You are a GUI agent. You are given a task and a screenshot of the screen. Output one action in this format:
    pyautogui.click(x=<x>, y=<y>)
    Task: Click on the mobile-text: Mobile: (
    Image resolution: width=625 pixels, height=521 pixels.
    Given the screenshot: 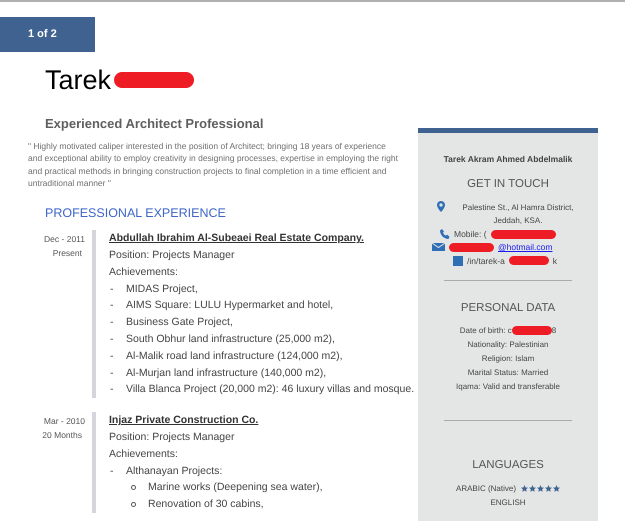 What is the action you would take?
    pyautogui.click(x=470, y=234)
    